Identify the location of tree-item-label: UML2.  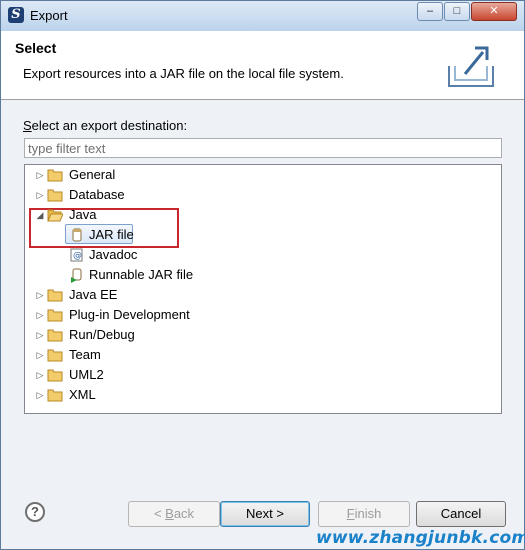
(86, 374).